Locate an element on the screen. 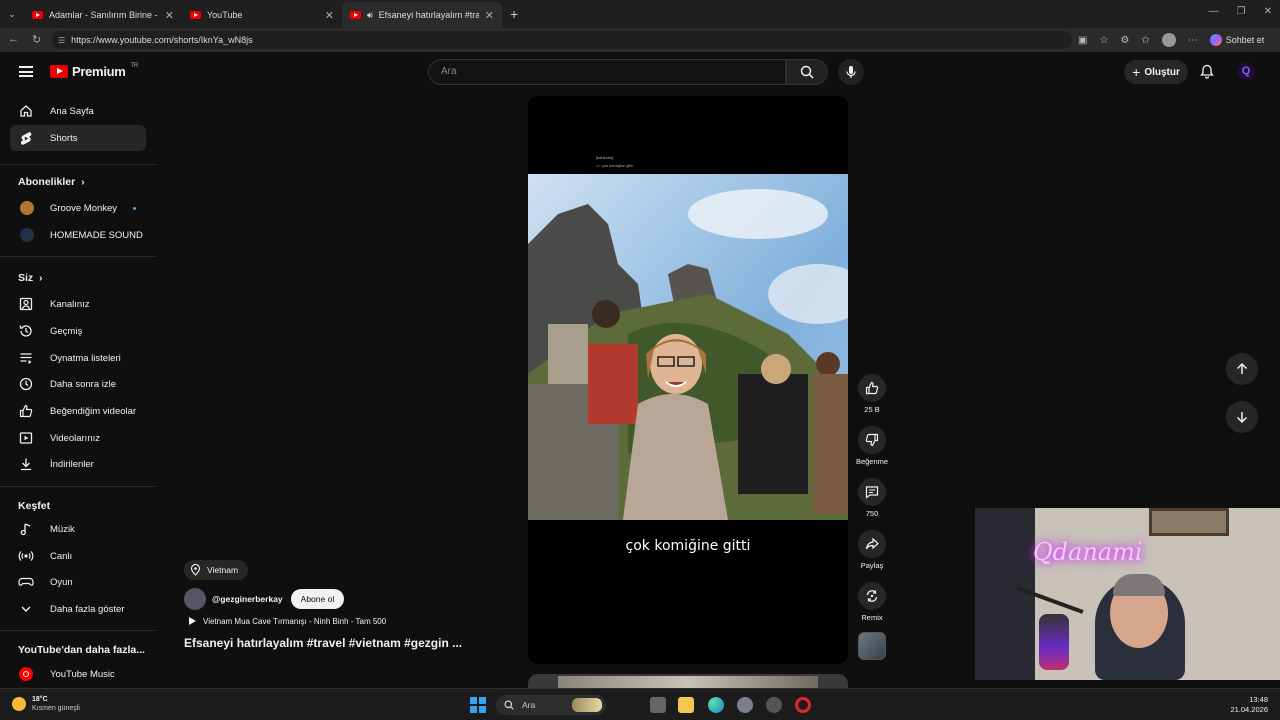  back-icon: ← is located at coordinates (13, 39).